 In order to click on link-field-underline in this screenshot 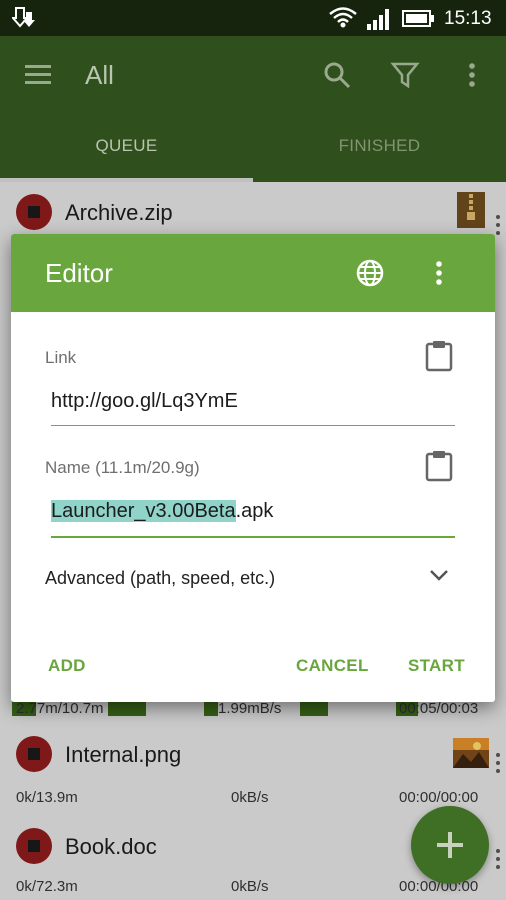, I will do `click(253, 425)`.